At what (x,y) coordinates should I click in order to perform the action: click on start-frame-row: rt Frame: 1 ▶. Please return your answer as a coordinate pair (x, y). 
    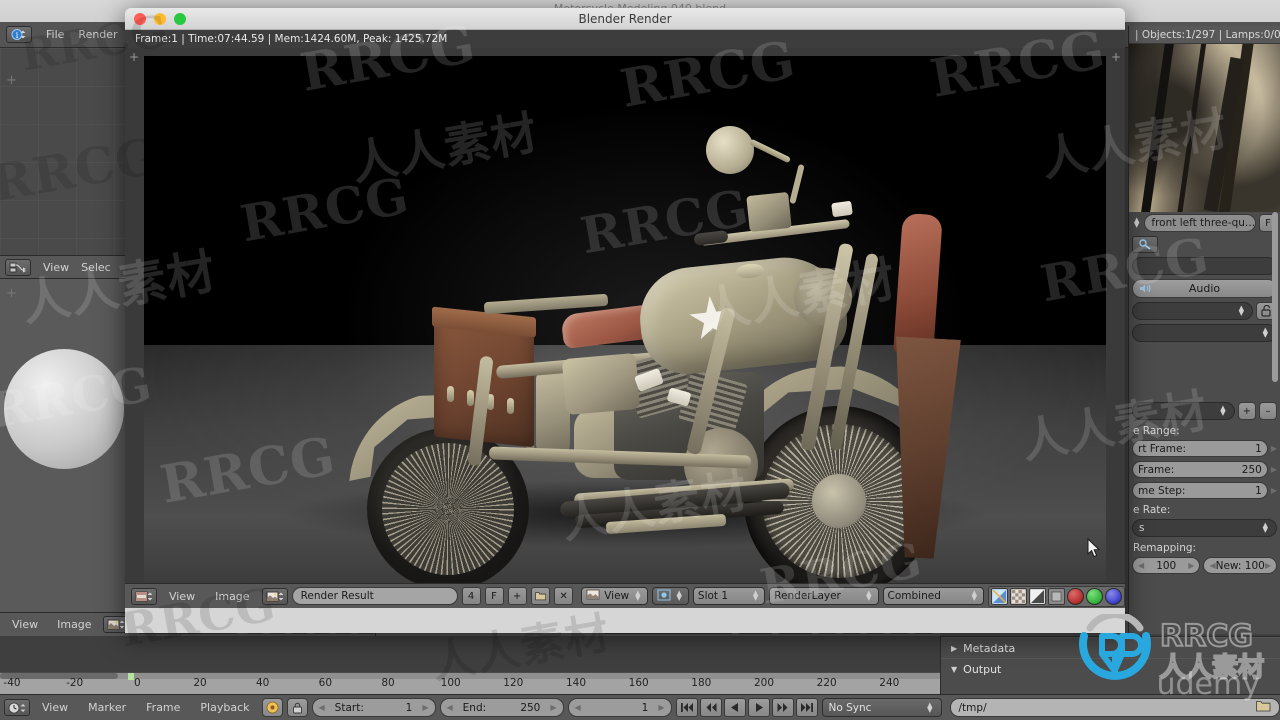
    Looking at the image, I should click on (1204, 448).